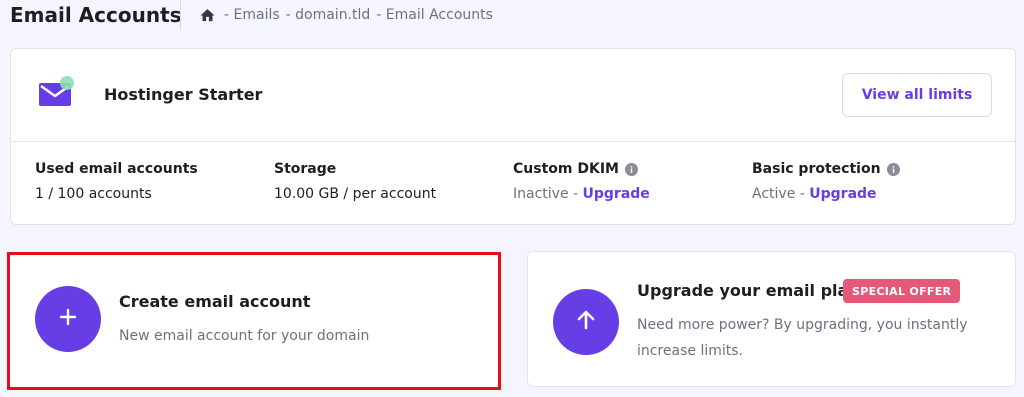 This screenshot has height=397, width=1024. I want to click on email-envelope-icon, so click(57, 92).